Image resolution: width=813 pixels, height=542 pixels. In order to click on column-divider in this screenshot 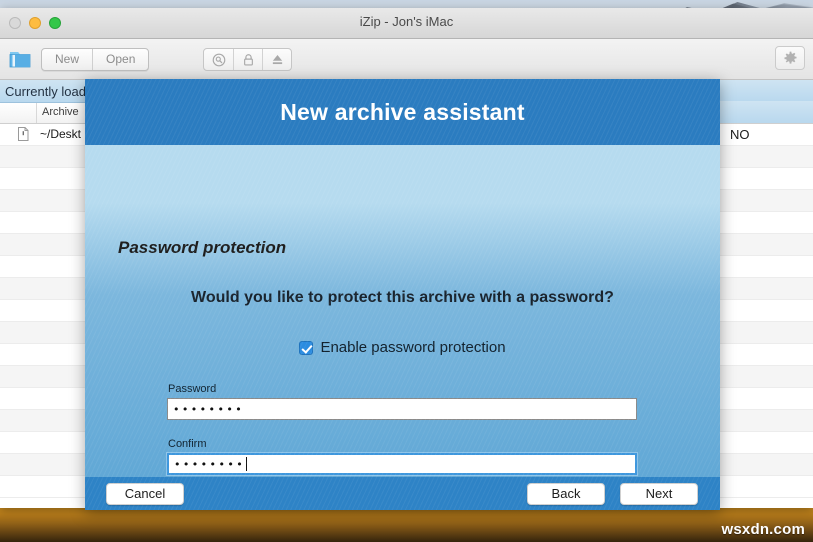, I will do `click(36, 113)`.